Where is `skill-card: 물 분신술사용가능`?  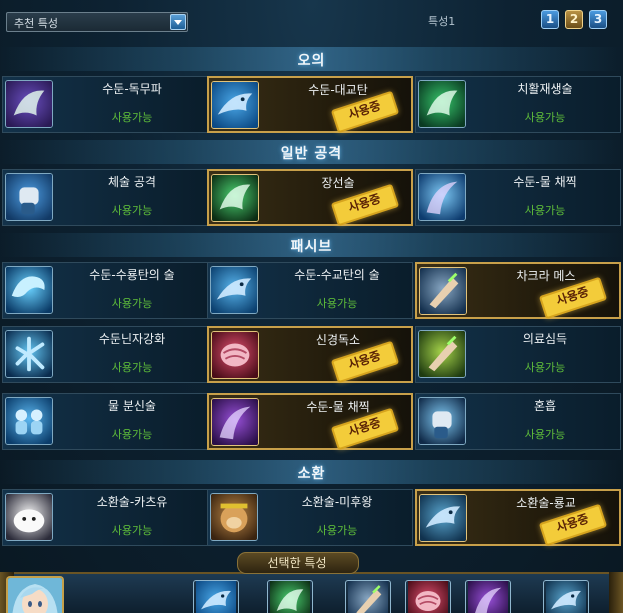 skill-card: 물 분신술사용가능 is located at coordinates (105, 421).